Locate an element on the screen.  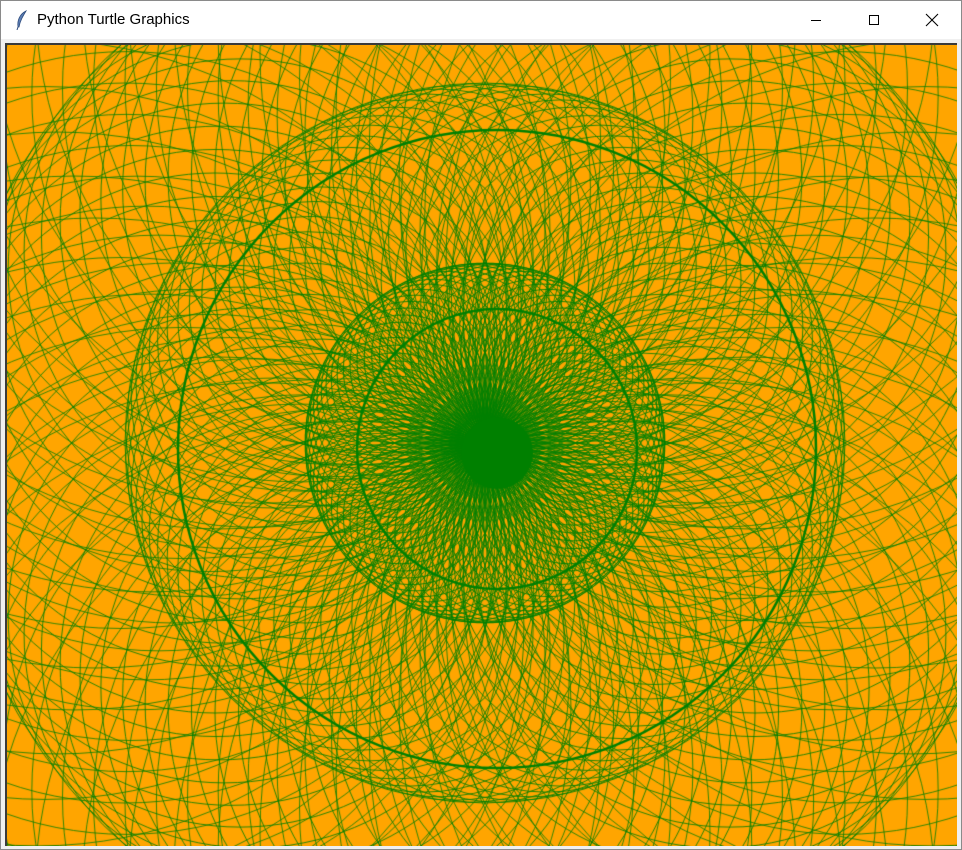
minimize-button is located at coordinates (816, 20).